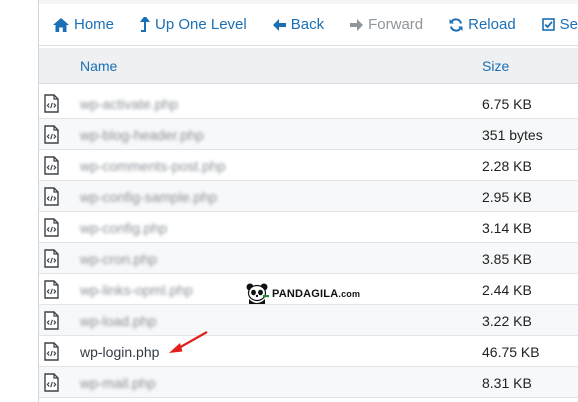 The width and height of the screenshot is (578, 402). I want to click on watermark-domain: .com, so click(349, 294).